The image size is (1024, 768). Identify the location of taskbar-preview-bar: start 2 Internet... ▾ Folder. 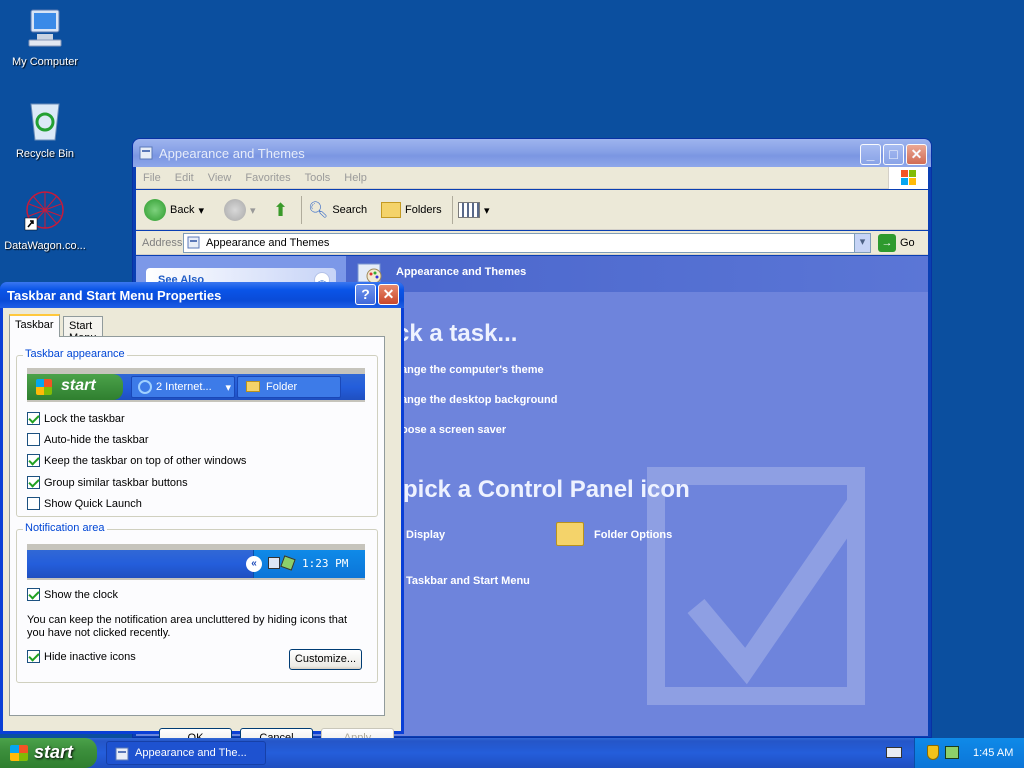
(196, 387).